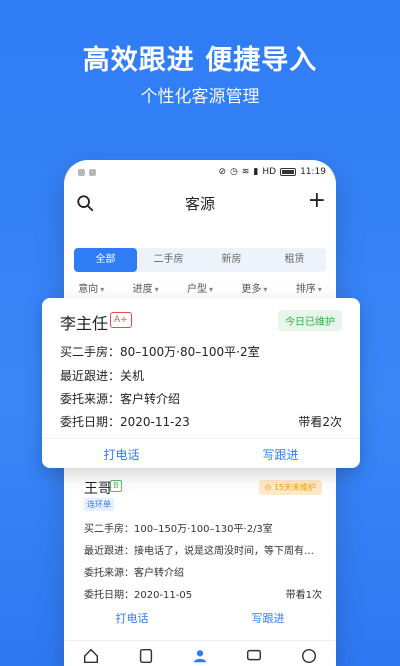 This screenshot has height=666, width=400. Describe the element at coordinates (142, 289) in the screenshot. I see `filter-progress-label: 进度` at that location.